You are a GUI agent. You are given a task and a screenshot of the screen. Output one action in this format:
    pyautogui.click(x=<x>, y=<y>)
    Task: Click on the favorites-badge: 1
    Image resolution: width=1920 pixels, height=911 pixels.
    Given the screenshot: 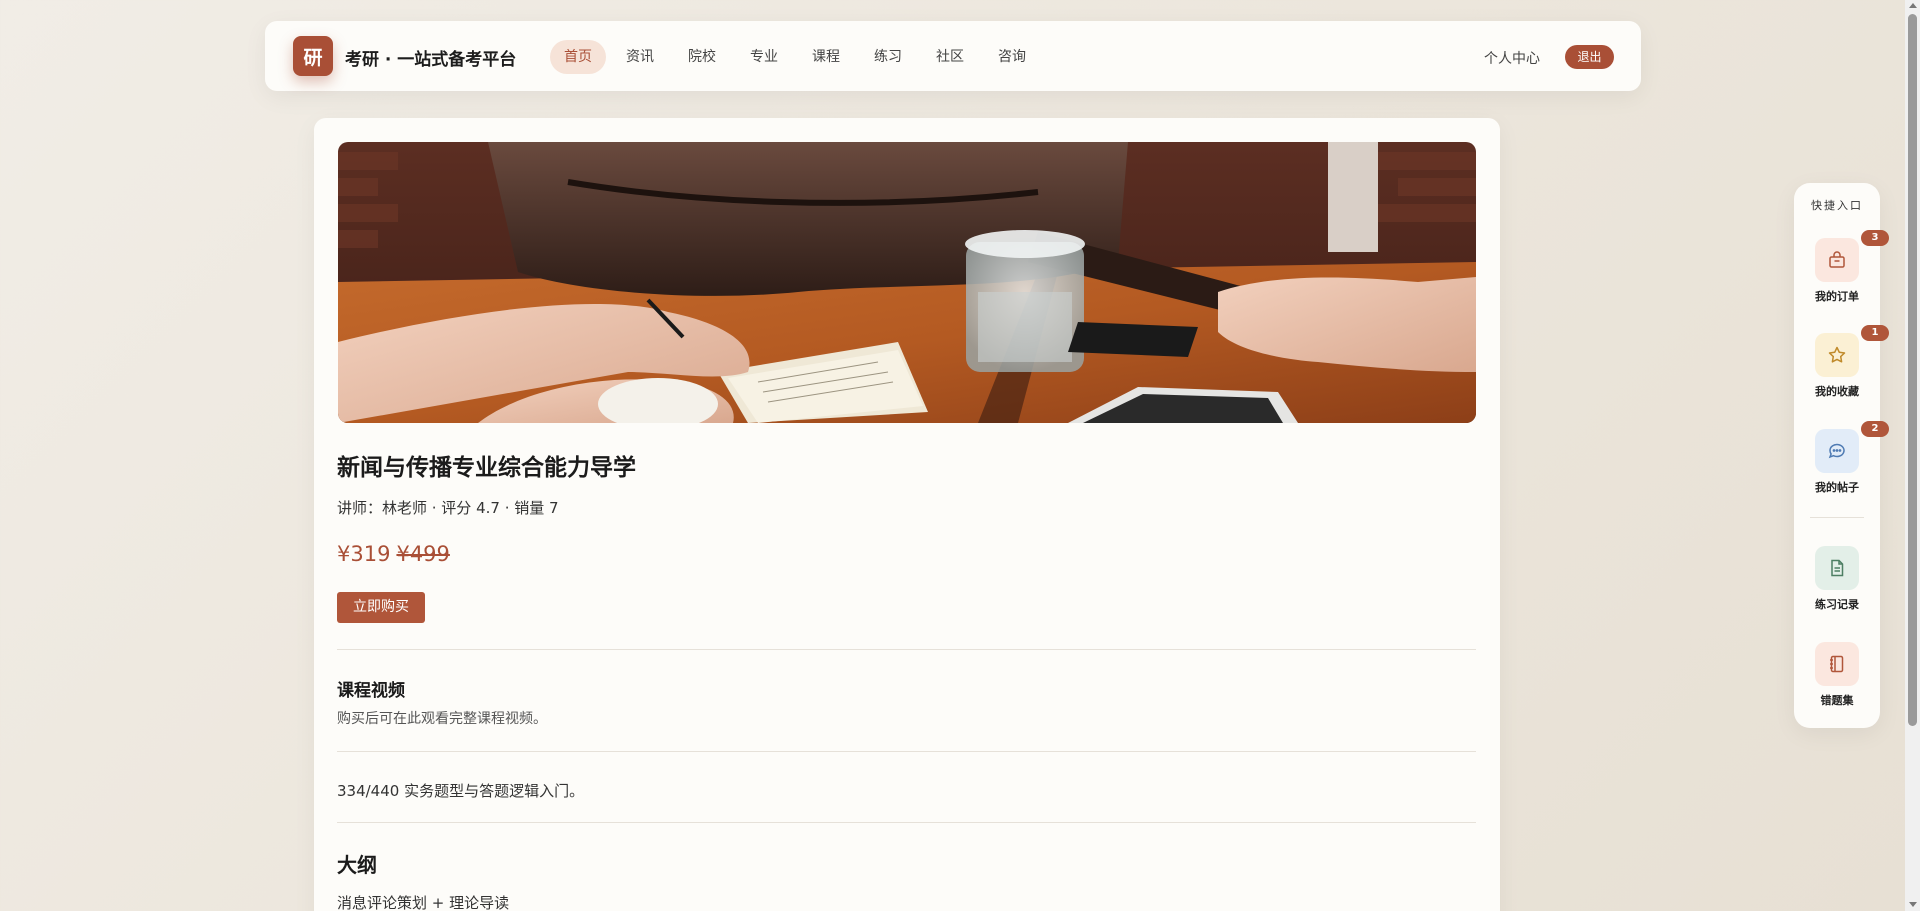 What is the action you would take?
    pyautogui.click(x=1875, y=333)
    